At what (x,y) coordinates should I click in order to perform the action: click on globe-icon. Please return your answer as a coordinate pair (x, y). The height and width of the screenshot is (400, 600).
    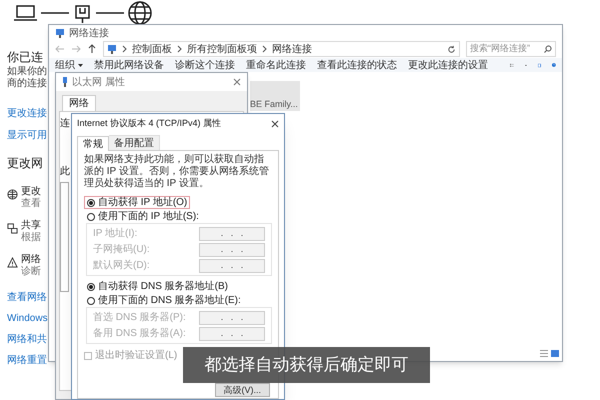
    Looking at the image, I should click on (12, 194).